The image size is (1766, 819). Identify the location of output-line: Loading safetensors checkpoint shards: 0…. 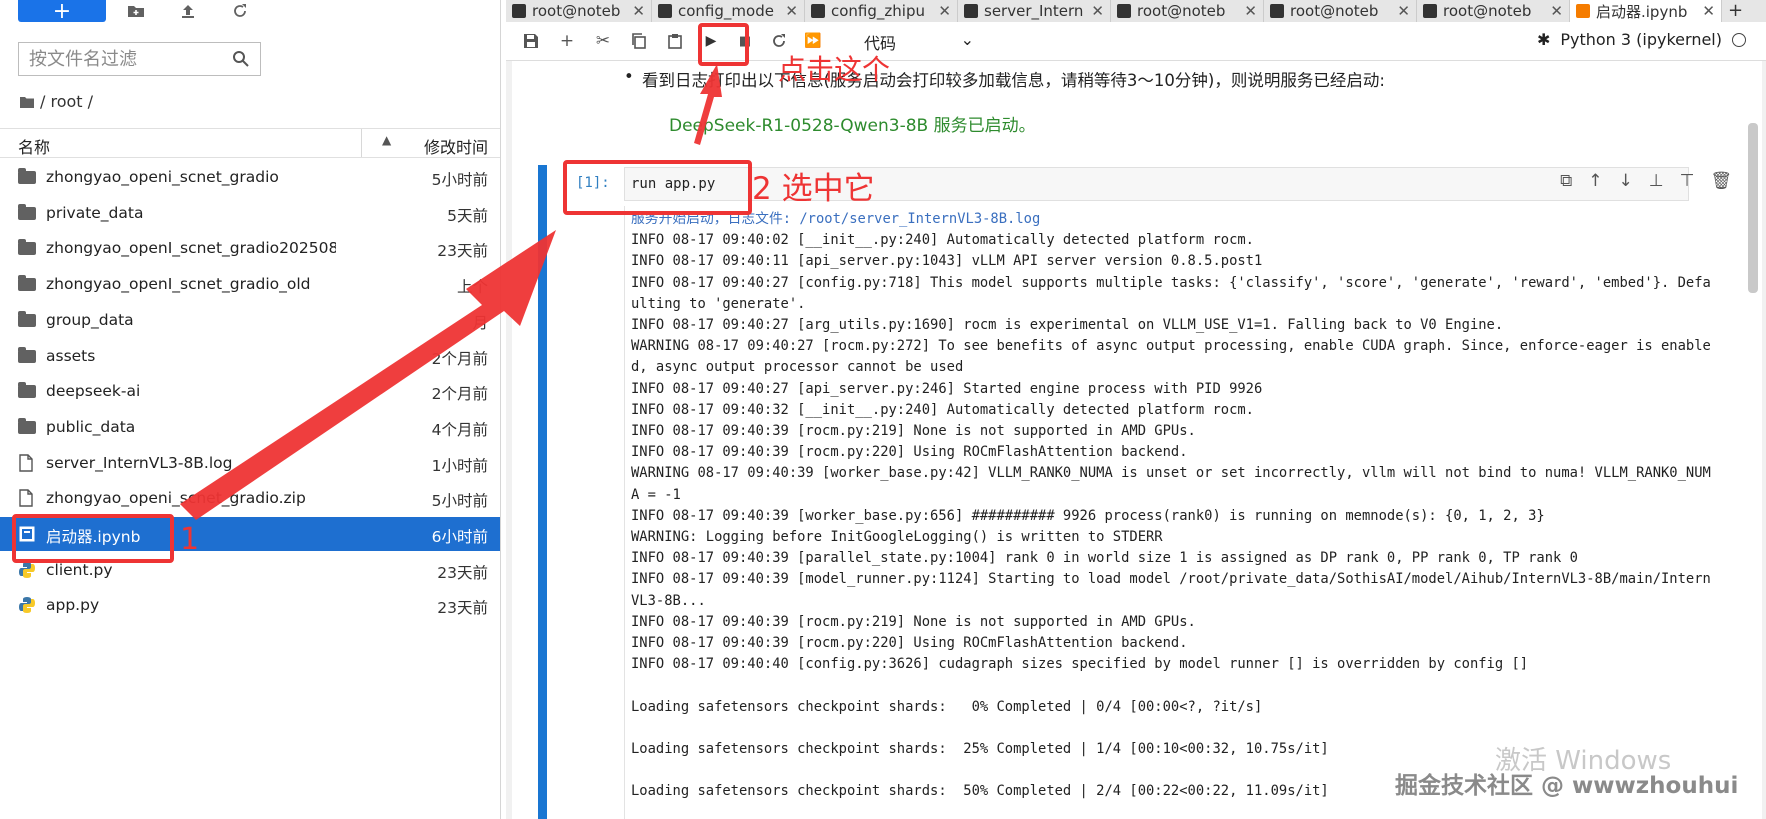
(947, 706).